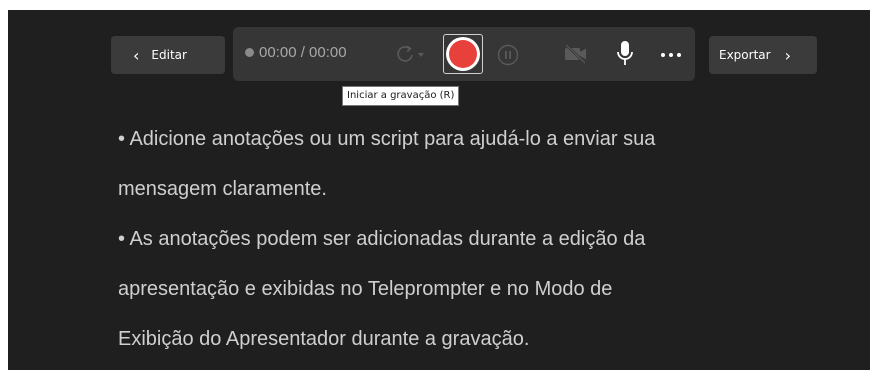 The image size is (876, 381). What do you see at coordinates (671, 55) in the screenshot?
I see `more-options-icon` at bounding box center [671, 55].